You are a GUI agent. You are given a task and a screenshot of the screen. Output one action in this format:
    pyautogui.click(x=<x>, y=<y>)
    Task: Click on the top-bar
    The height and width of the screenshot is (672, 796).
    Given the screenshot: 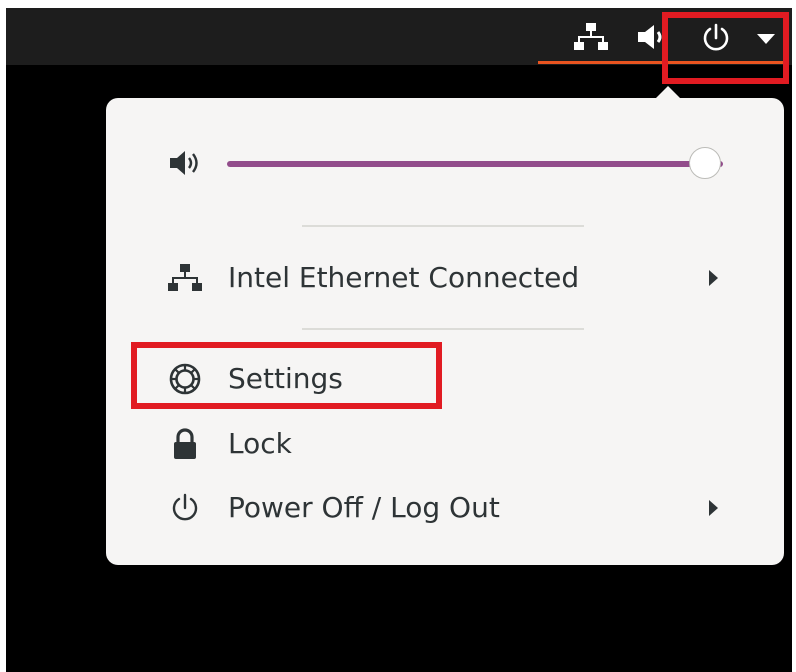 What is the action you would take?
    pyautogui.click(x=399, y=36)
    